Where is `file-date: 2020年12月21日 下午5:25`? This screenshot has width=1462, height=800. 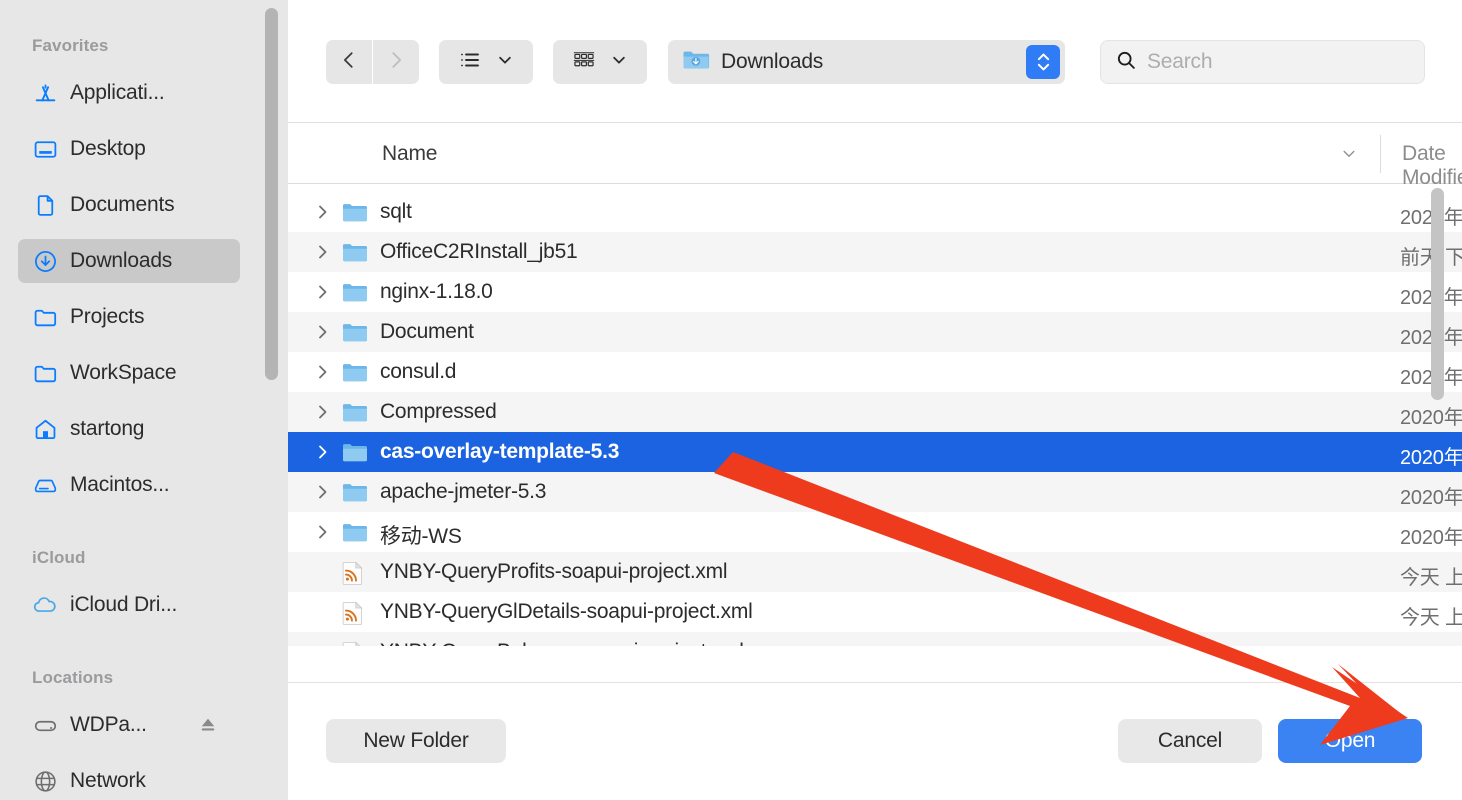
file-date: 2020年12月21日 下午5:25 is located at coordinates (1431, 538).